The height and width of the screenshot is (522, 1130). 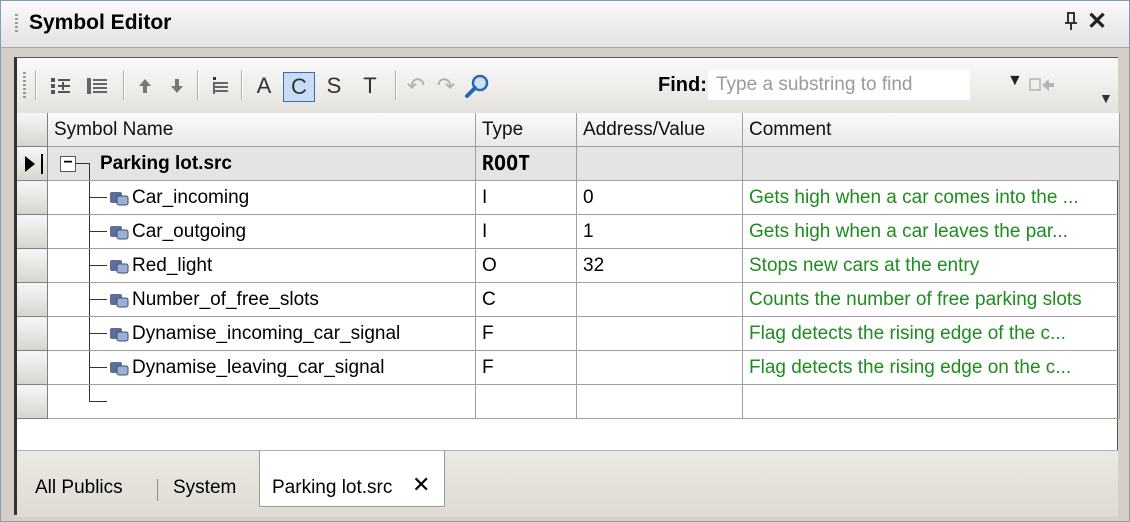 What do you see at coordinates (68, 163) in the screenshot?
I see `collapse-icon: −` at bounding box center [68, 163].